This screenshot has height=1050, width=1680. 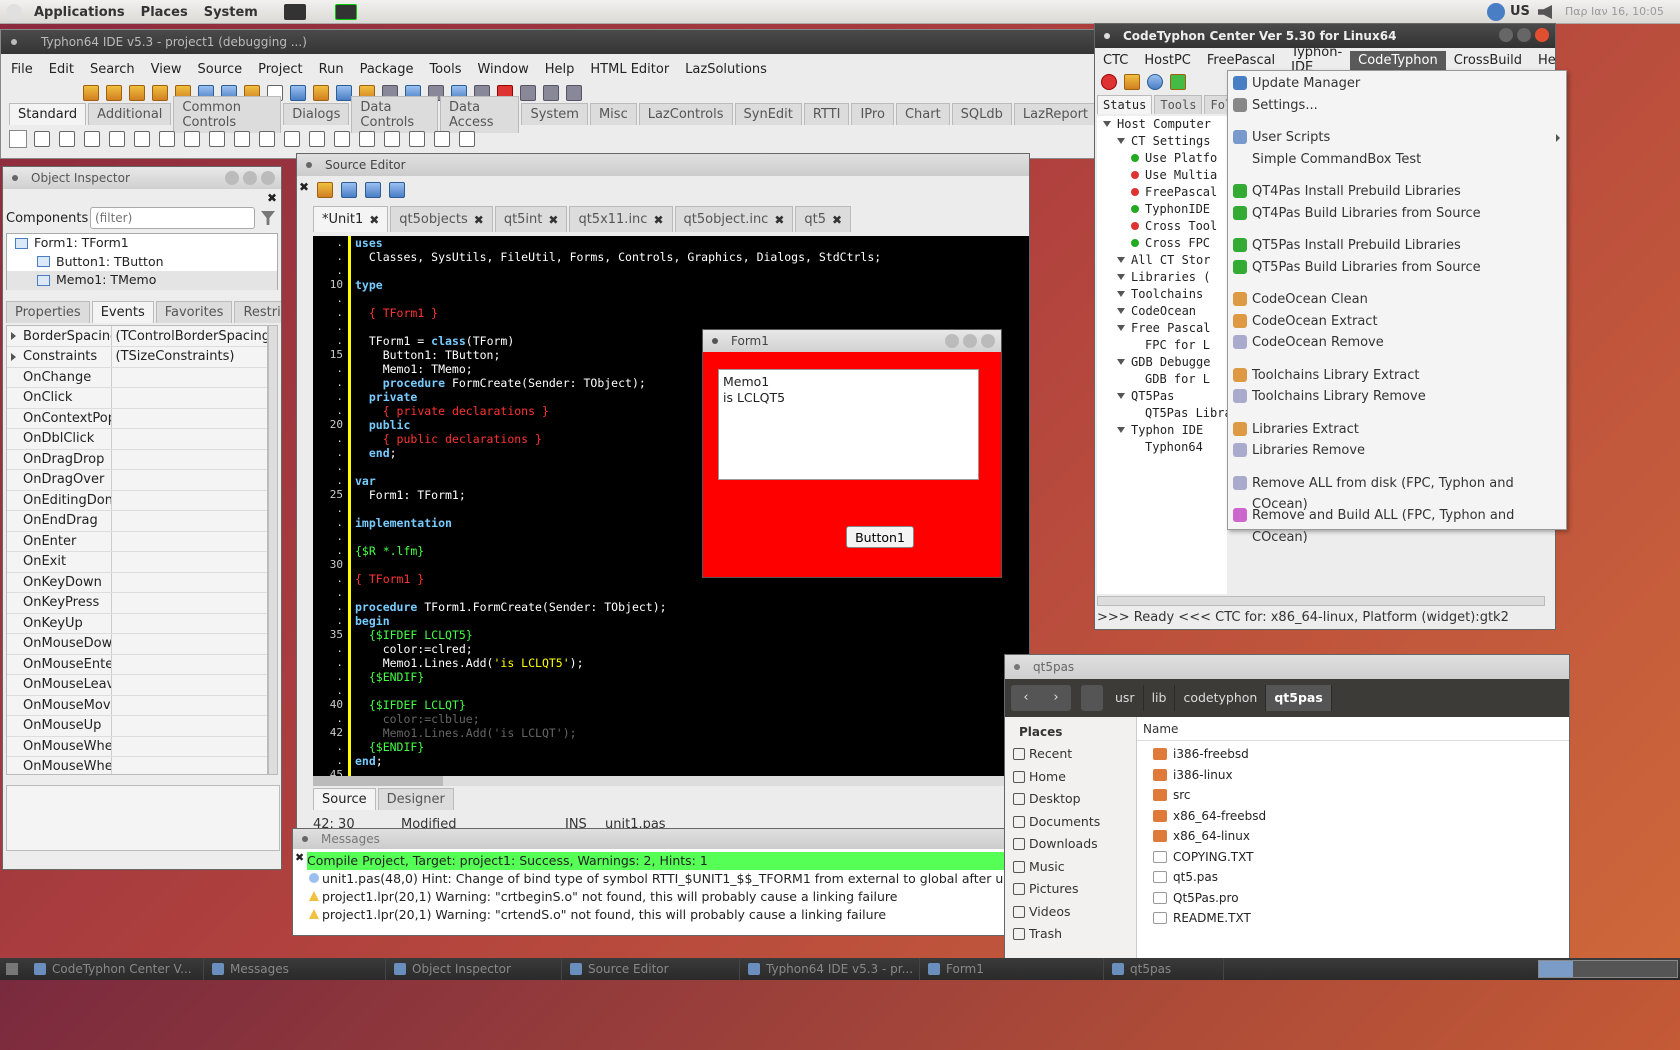 What do you see at coordinates (192, 139) in the screenshot?
I see `ttogglebox-icon` at bounding box center [192, 139].